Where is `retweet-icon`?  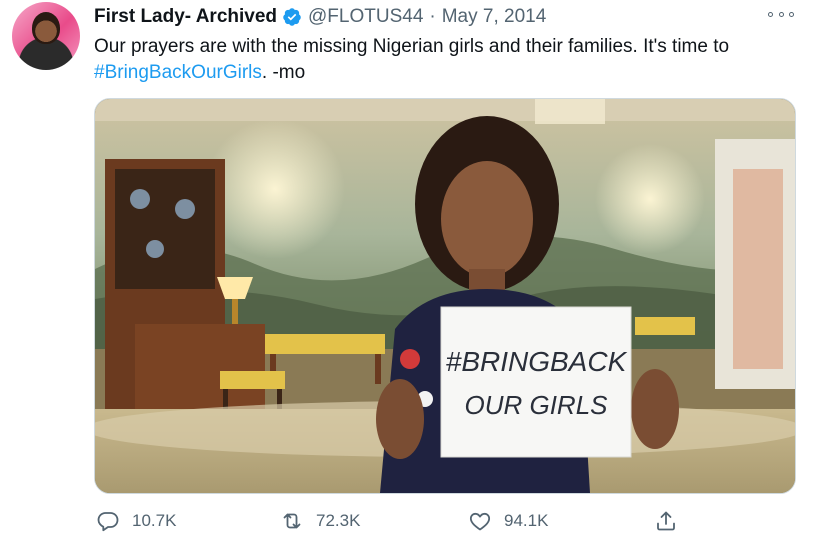
retweet-icon is located at coordinates (292, 521).